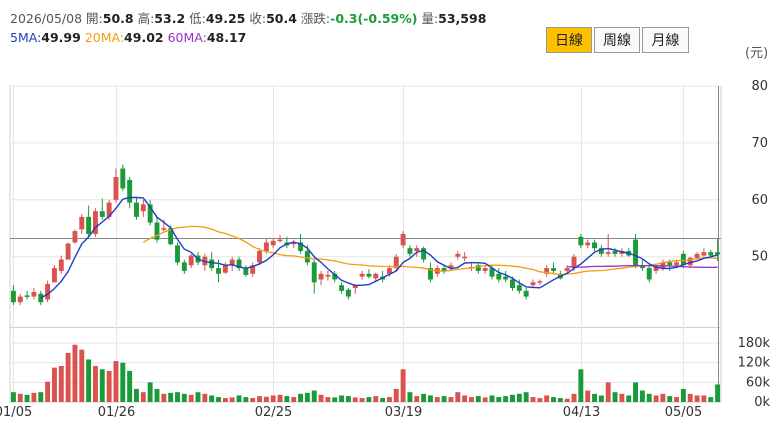 The image size is (782, 430). Describe the element at coordinates (762, 402) in the screenshot. I see `volume-tick-label: 0k` at that location.